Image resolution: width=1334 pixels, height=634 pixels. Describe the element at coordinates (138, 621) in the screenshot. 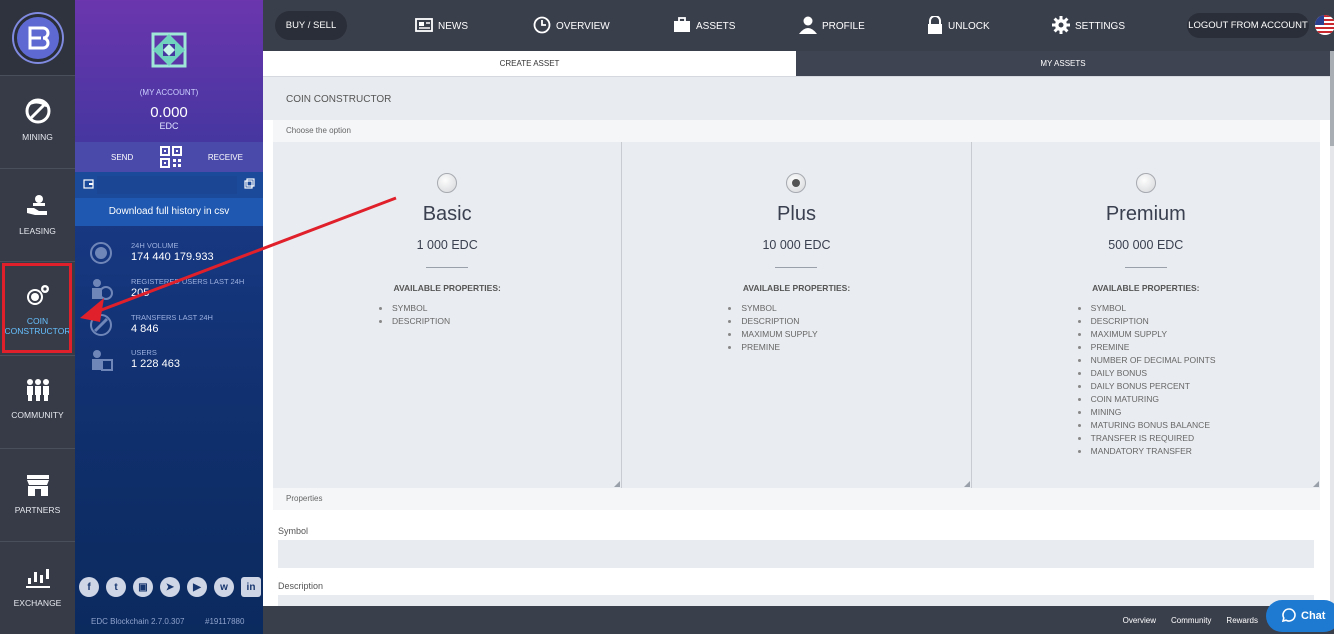

I see `version-text: EDC Blockchain 2.7.0.307` at that location.